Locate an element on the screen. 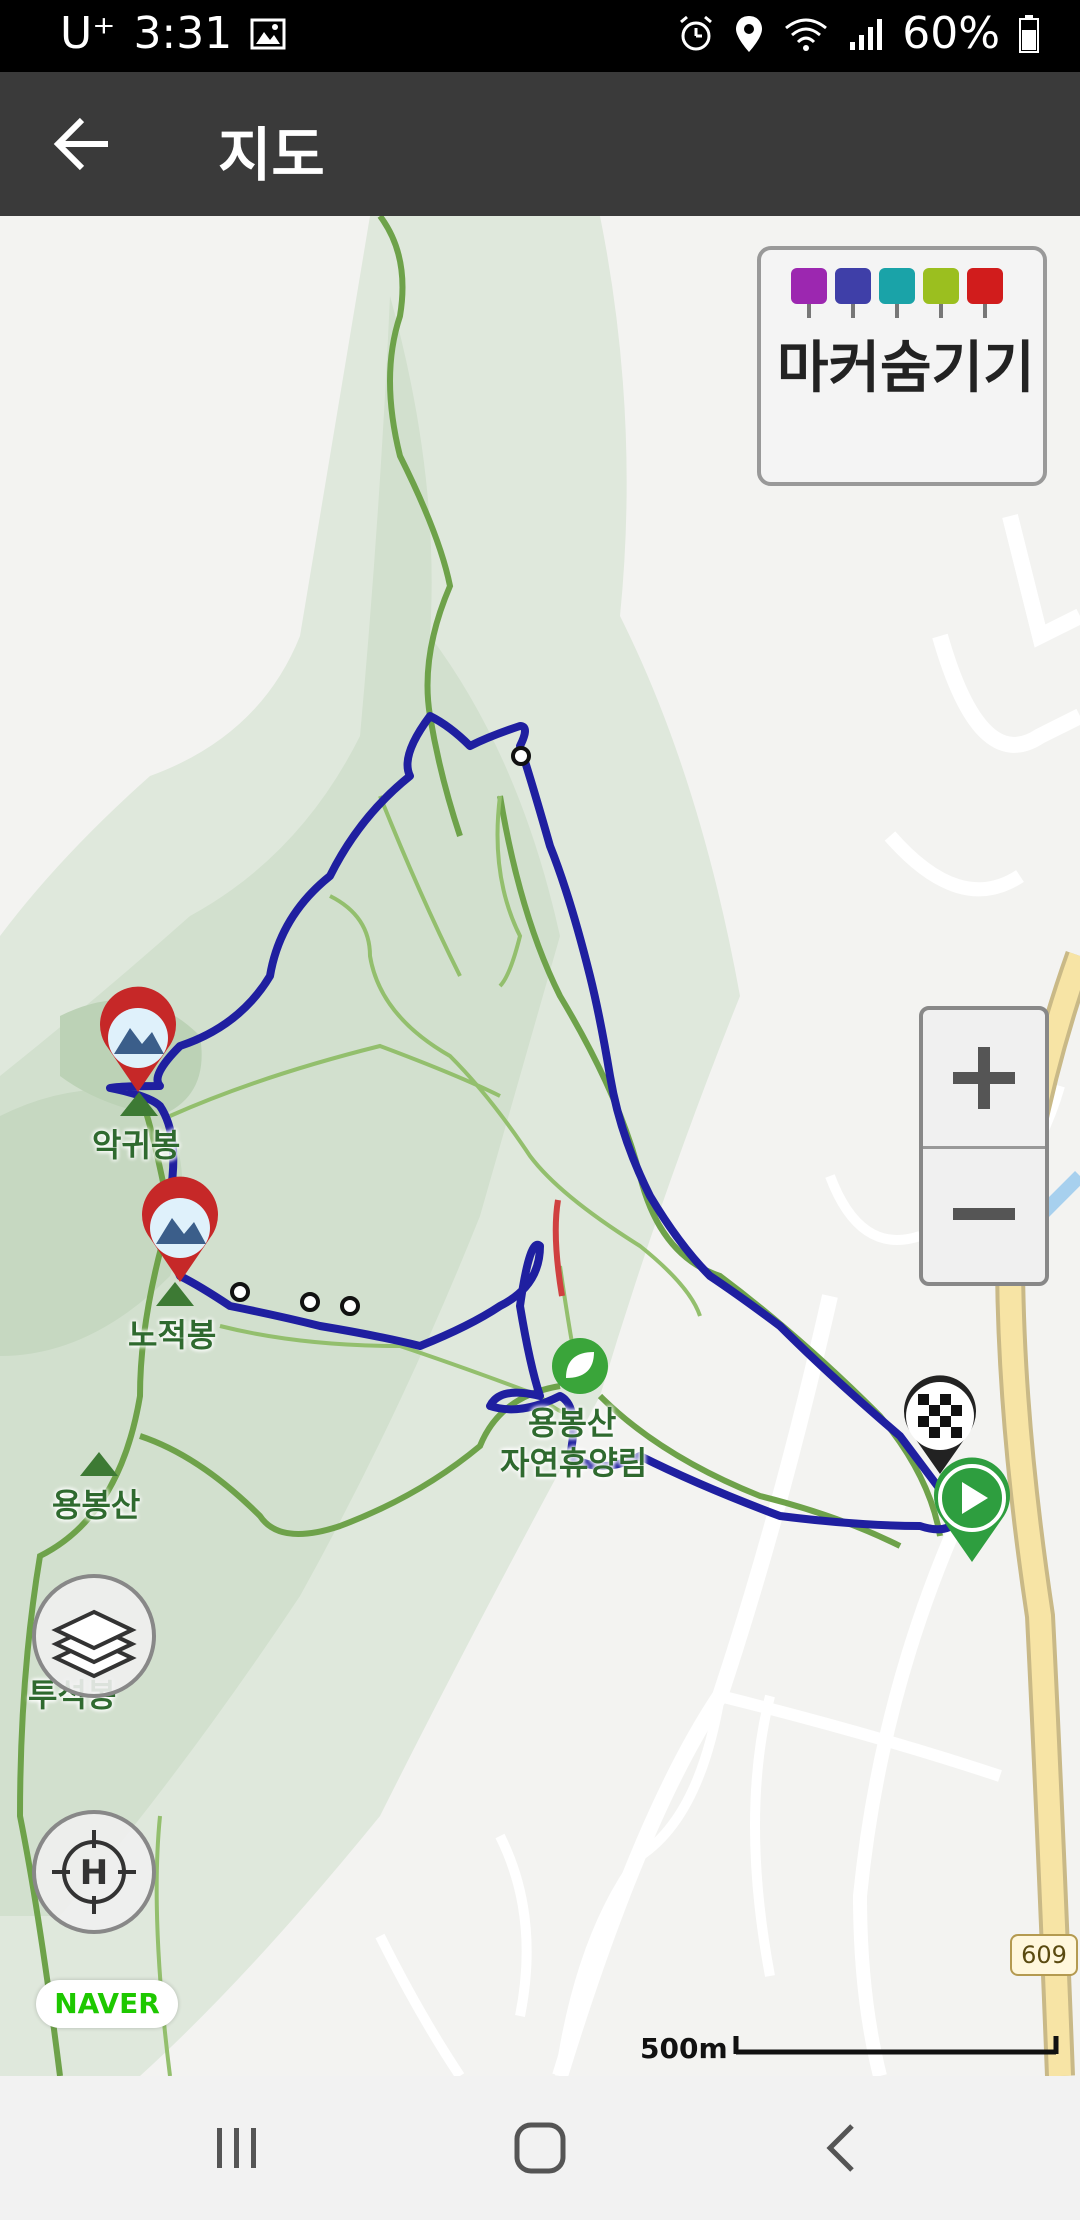 The width and height of the screenshot is (1080, 2220). home-button is located at coordinates (540, 2148).